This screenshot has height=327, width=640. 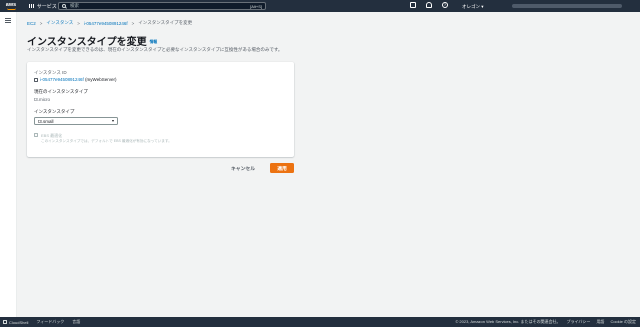 I want to click on terms-link: 用語, so click(x=600, y=322).